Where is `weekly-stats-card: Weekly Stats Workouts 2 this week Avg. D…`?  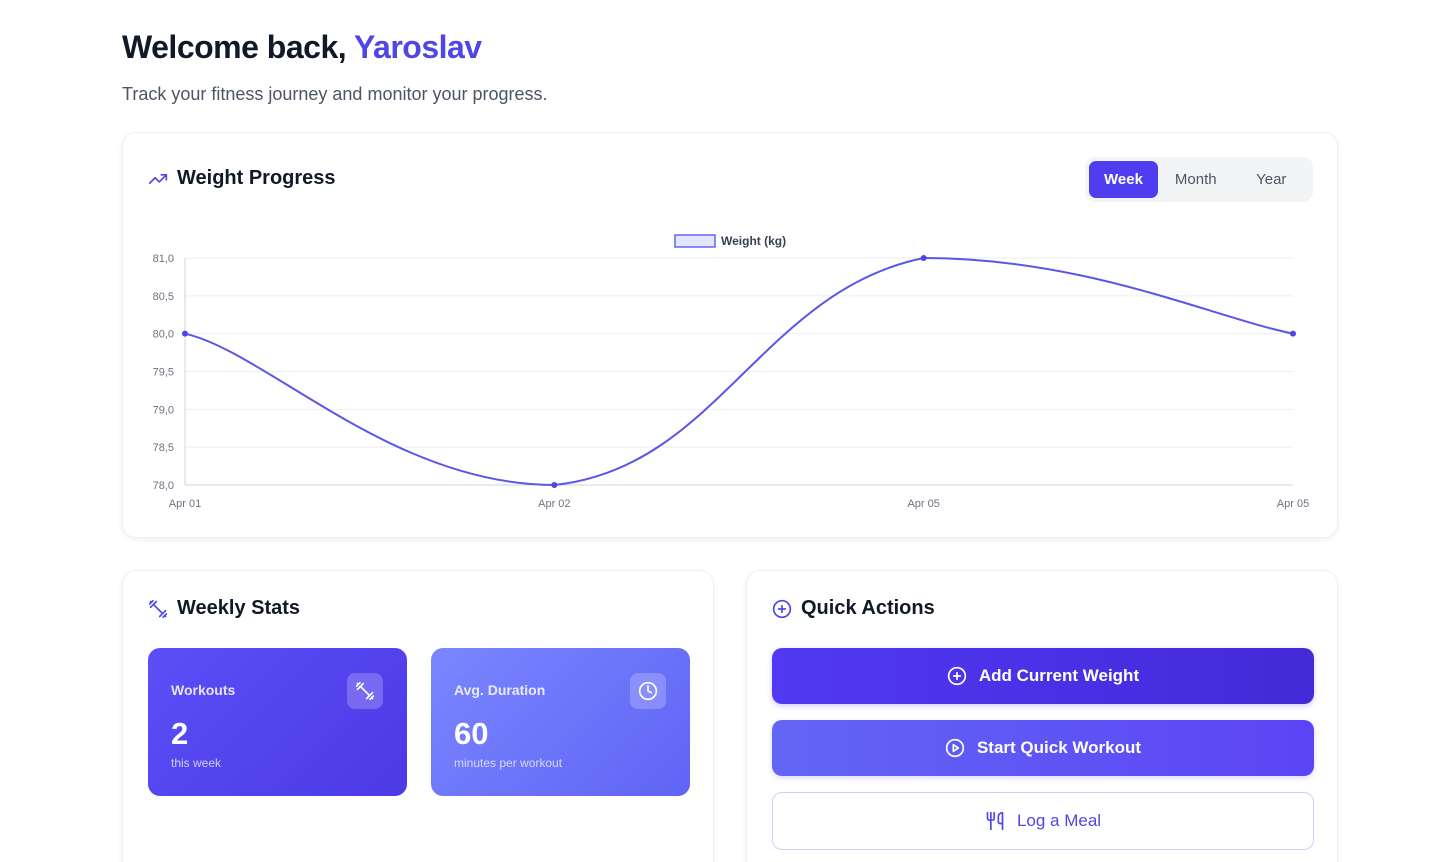 weekly-stats-card: Weekly Stats Workouts 2 this week Avg. D… is located at coordinates (418, 716).